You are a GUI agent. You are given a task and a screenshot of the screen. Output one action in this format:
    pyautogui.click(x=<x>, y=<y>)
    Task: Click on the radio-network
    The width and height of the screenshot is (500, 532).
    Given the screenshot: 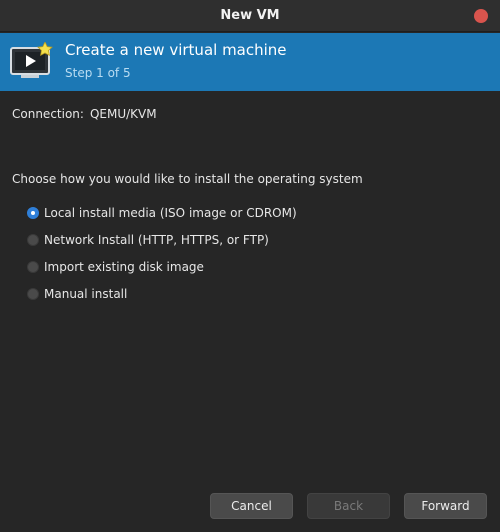 What is the action you would take?
    pyautogui.click(x=33, y=239)
    